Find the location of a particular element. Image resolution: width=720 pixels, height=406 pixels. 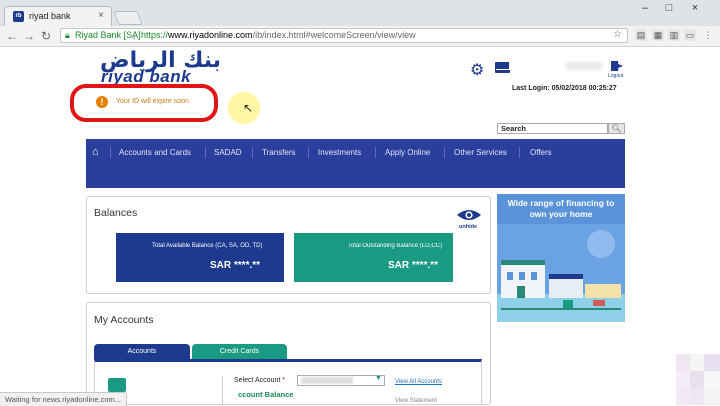

outstanding-balance-card is located at coordinates (373, 257).